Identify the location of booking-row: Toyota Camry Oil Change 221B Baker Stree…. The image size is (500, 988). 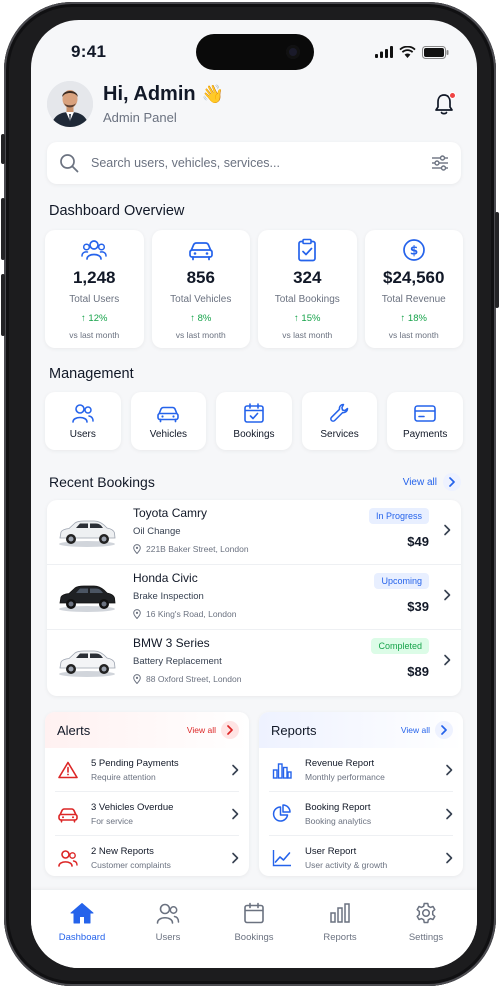
(254, 532).